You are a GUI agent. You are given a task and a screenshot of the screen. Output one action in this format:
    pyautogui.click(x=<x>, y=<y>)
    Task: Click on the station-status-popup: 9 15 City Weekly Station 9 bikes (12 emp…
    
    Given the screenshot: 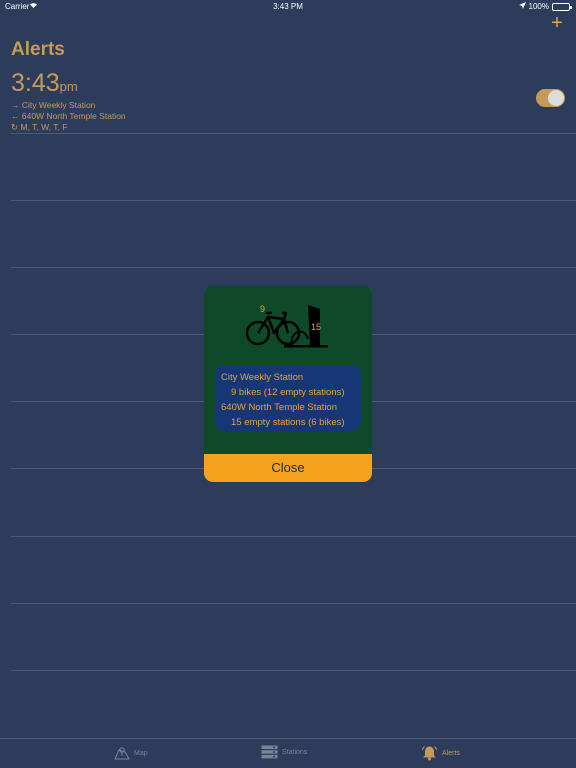 What is the action you would take?
    pyautogui.click(x=288, y=384)
    